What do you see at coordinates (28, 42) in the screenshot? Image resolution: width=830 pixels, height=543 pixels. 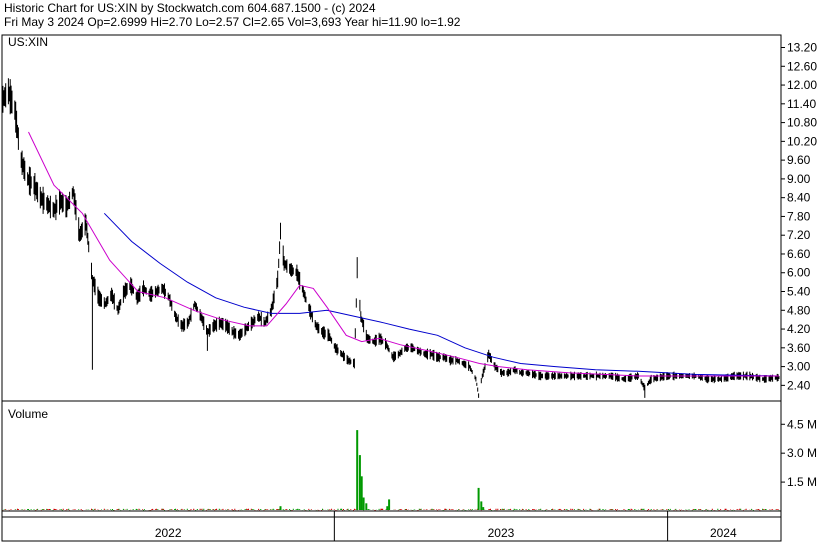 I see `ticker-label: US:XIN` at bounding box center [28, 42].